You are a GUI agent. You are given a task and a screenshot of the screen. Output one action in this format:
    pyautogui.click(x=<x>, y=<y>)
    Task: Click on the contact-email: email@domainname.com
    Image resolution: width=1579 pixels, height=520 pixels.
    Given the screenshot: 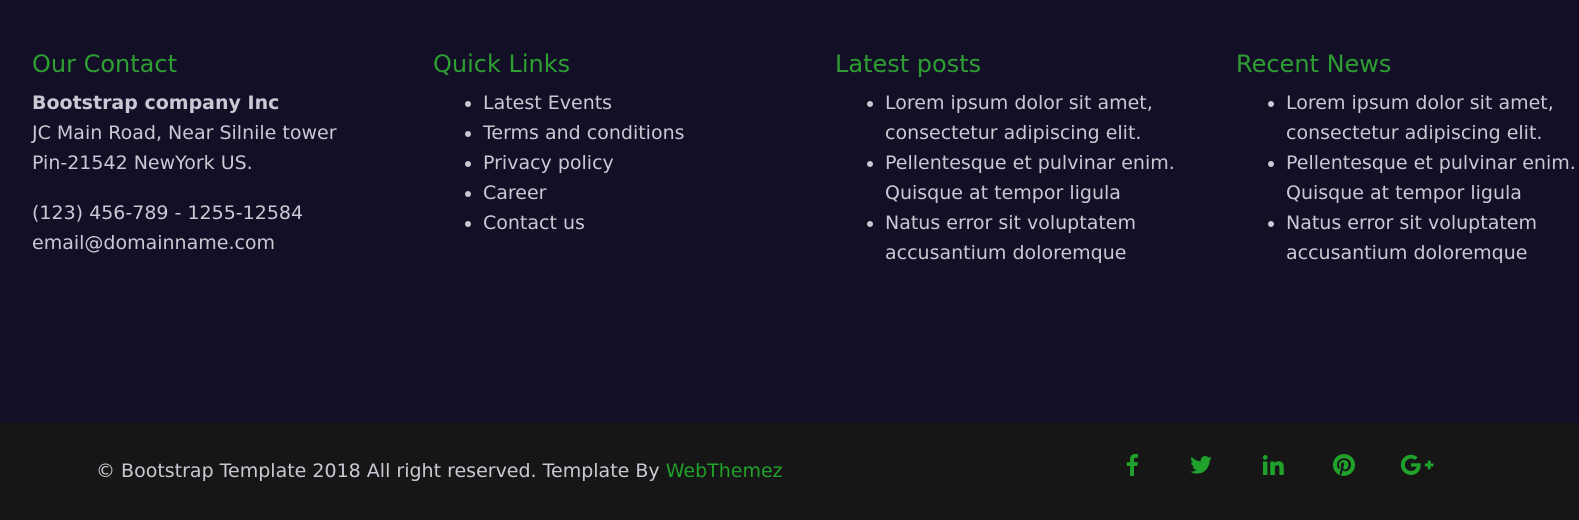 What is the action you would take?
    pyautogui.click(x=154, y=243)
    